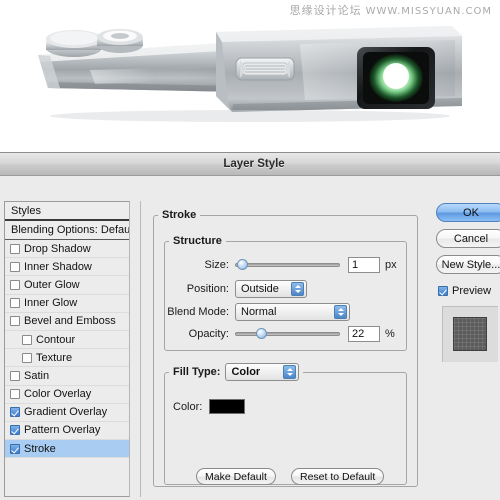 This screenshot has height=500, width=500. I want to click on fill-type-value: Color, so click(246, 372).